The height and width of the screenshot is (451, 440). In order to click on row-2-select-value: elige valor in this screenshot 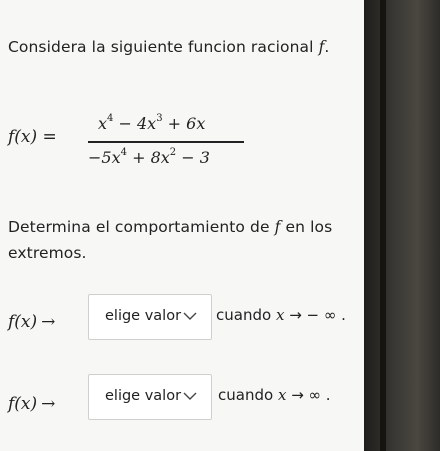, I will do `click(143, 396)`.